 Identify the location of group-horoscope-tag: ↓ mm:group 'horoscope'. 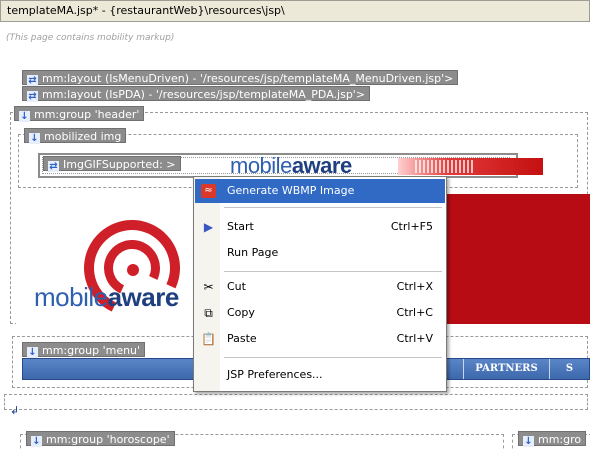
(100, 439).